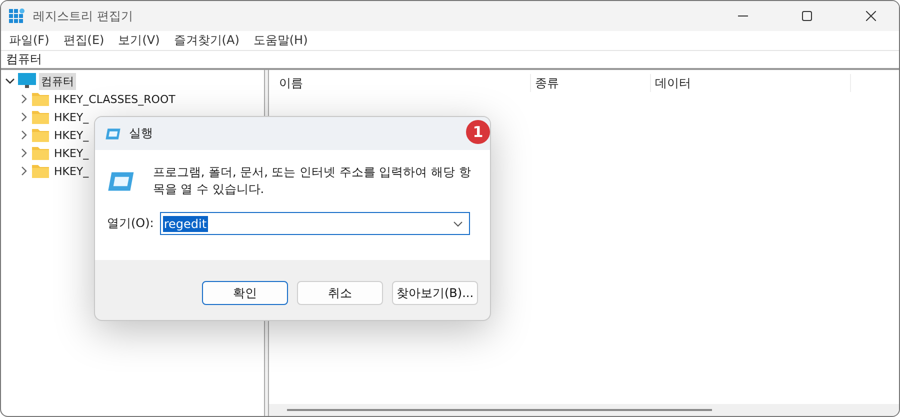  I want to click on horizontal-scrollbar, so click(584, 410).